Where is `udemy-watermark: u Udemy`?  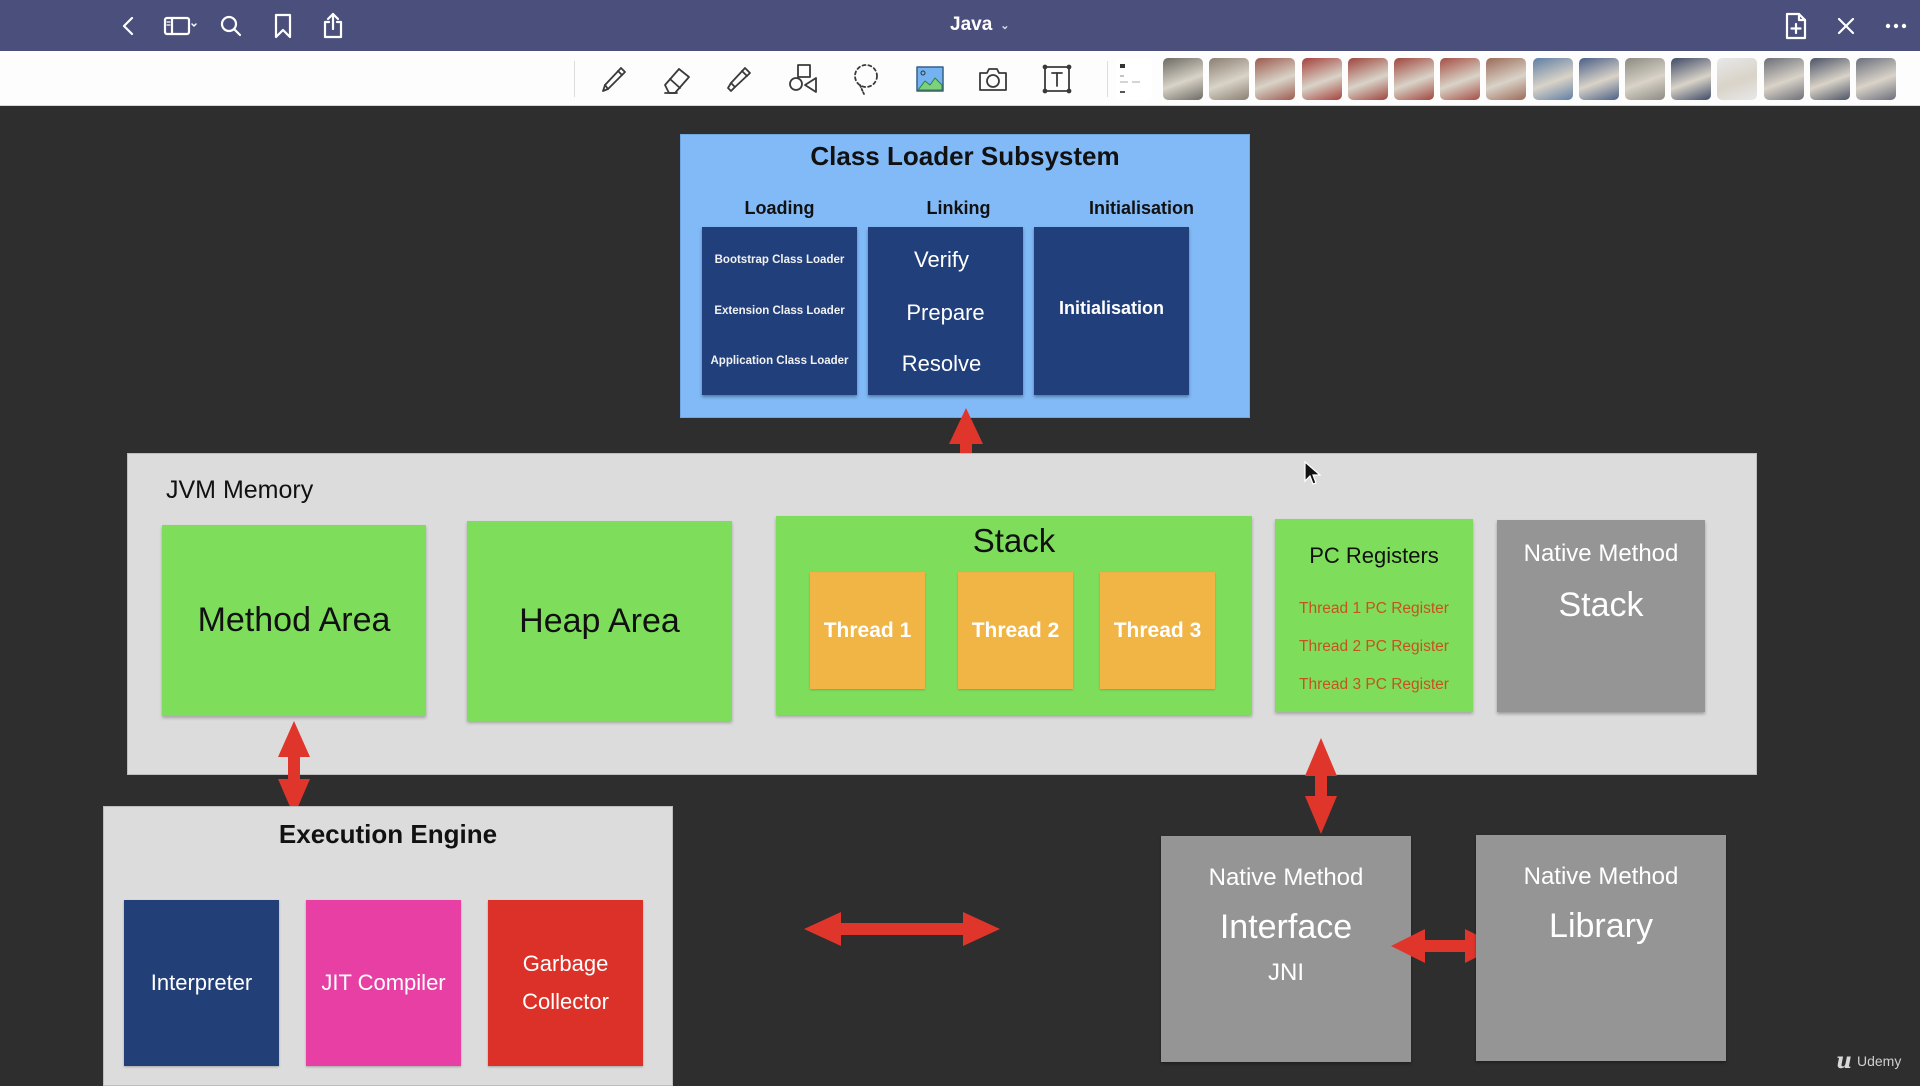
udemy-watermark: u Udemy is located at coordinates (1868, 1061).